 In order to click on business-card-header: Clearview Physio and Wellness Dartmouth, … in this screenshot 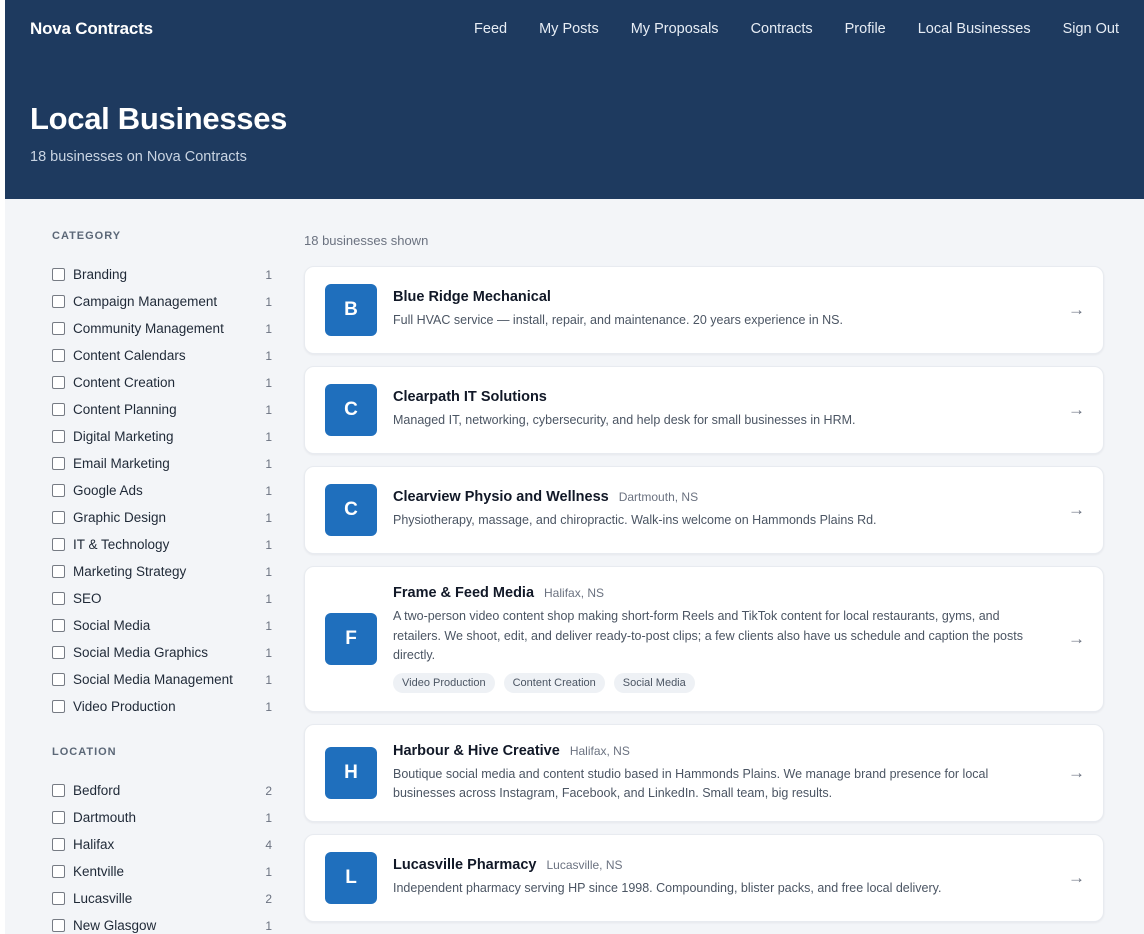, I will do `click(718, 497)`.